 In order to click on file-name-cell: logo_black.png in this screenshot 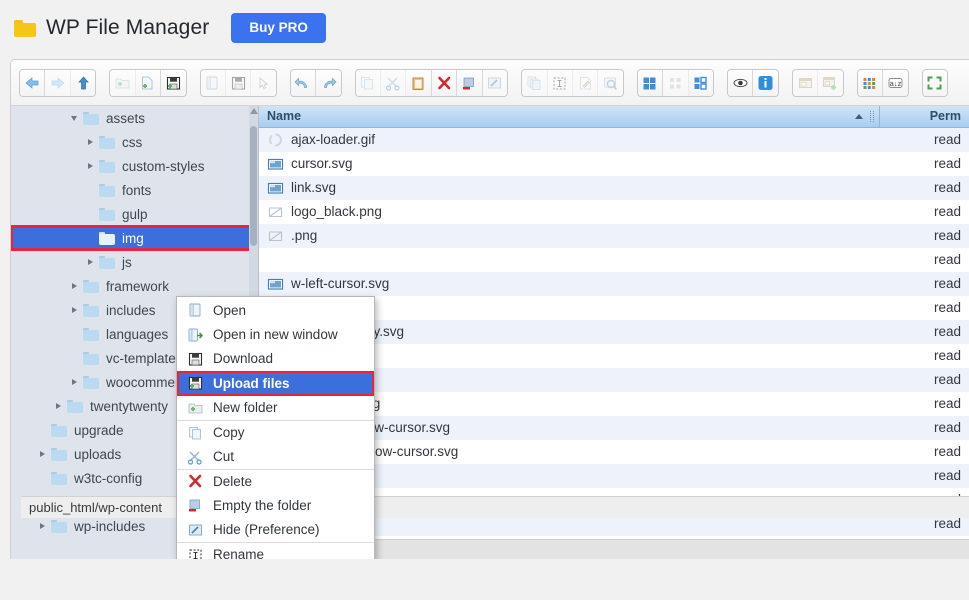, I will do `click(569, 211)`.